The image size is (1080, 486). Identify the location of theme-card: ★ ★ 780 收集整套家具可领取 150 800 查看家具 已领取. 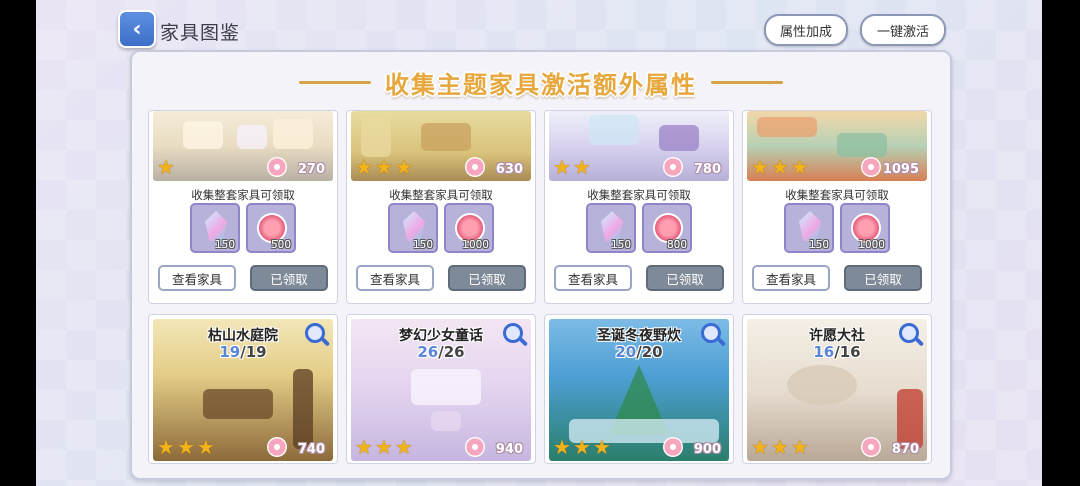
(639, 207).